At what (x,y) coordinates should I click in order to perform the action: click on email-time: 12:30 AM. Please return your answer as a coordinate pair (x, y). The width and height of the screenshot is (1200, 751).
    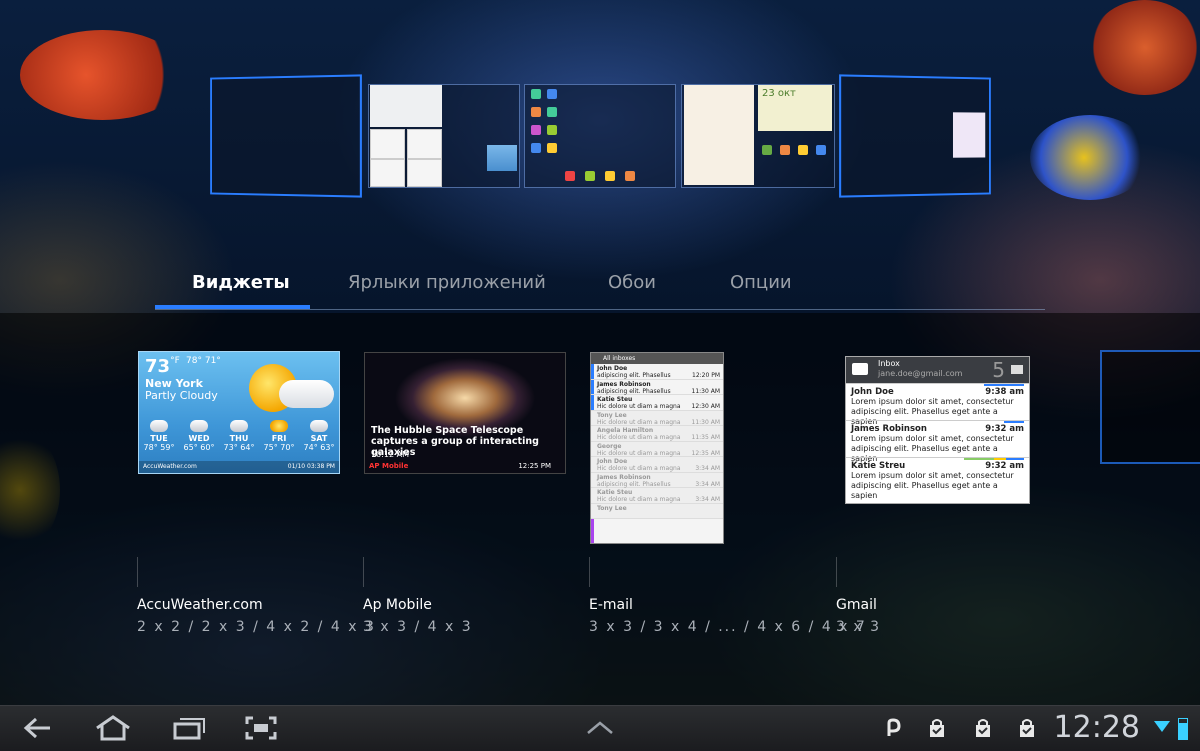
    Looking at the image, I should click on (705, 406).